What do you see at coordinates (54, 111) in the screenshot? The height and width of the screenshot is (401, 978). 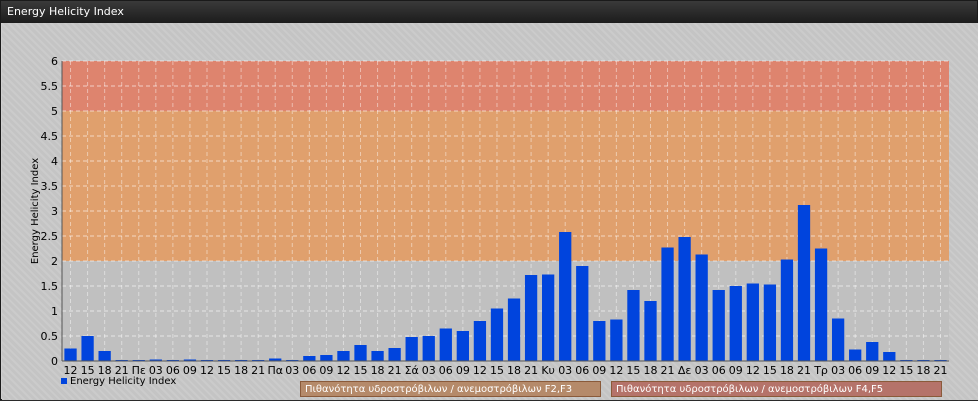 I see `y-tick-label: 5` at bounding box center [54, 111].